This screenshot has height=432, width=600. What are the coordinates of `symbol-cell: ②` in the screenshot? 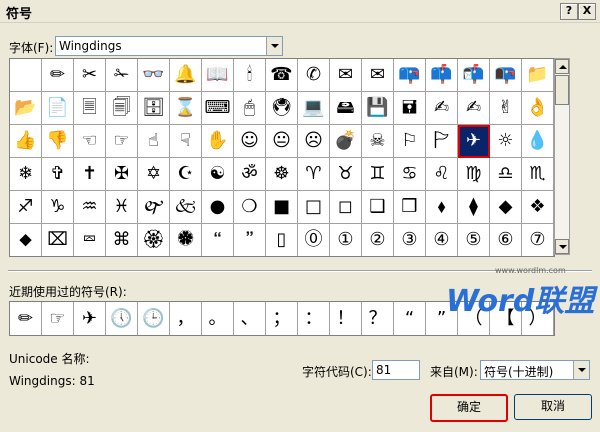 It's located at (378, 240).